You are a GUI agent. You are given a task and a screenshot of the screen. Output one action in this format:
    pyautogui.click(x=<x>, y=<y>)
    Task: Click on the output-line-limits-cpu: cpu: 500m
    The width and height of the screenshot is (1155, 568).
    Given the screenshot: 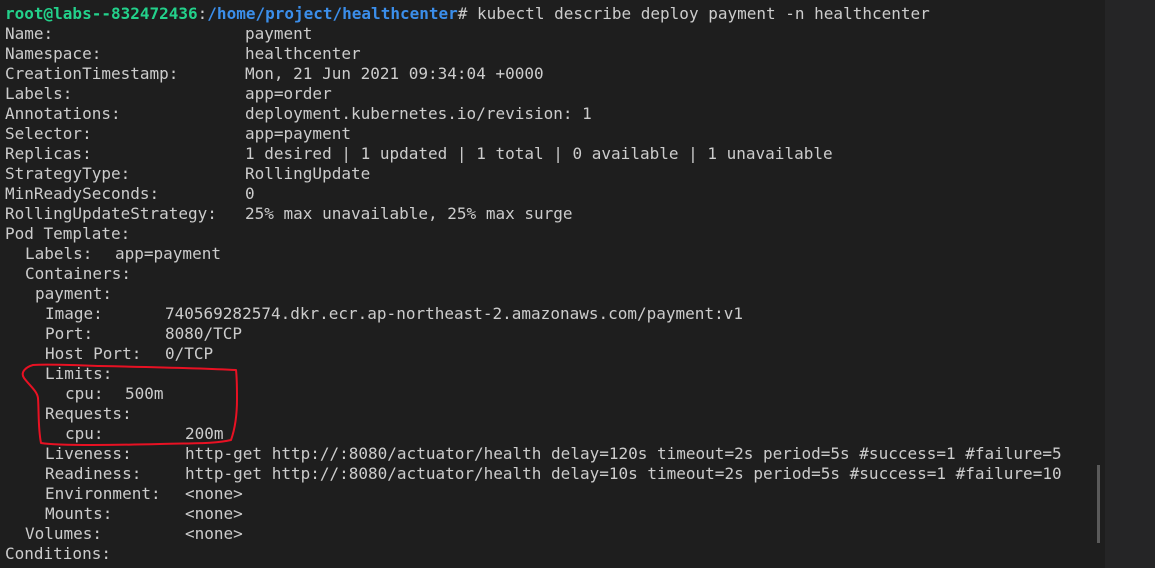 What is the action you would take?
    pyautogui.click(x=114, y=393)
    